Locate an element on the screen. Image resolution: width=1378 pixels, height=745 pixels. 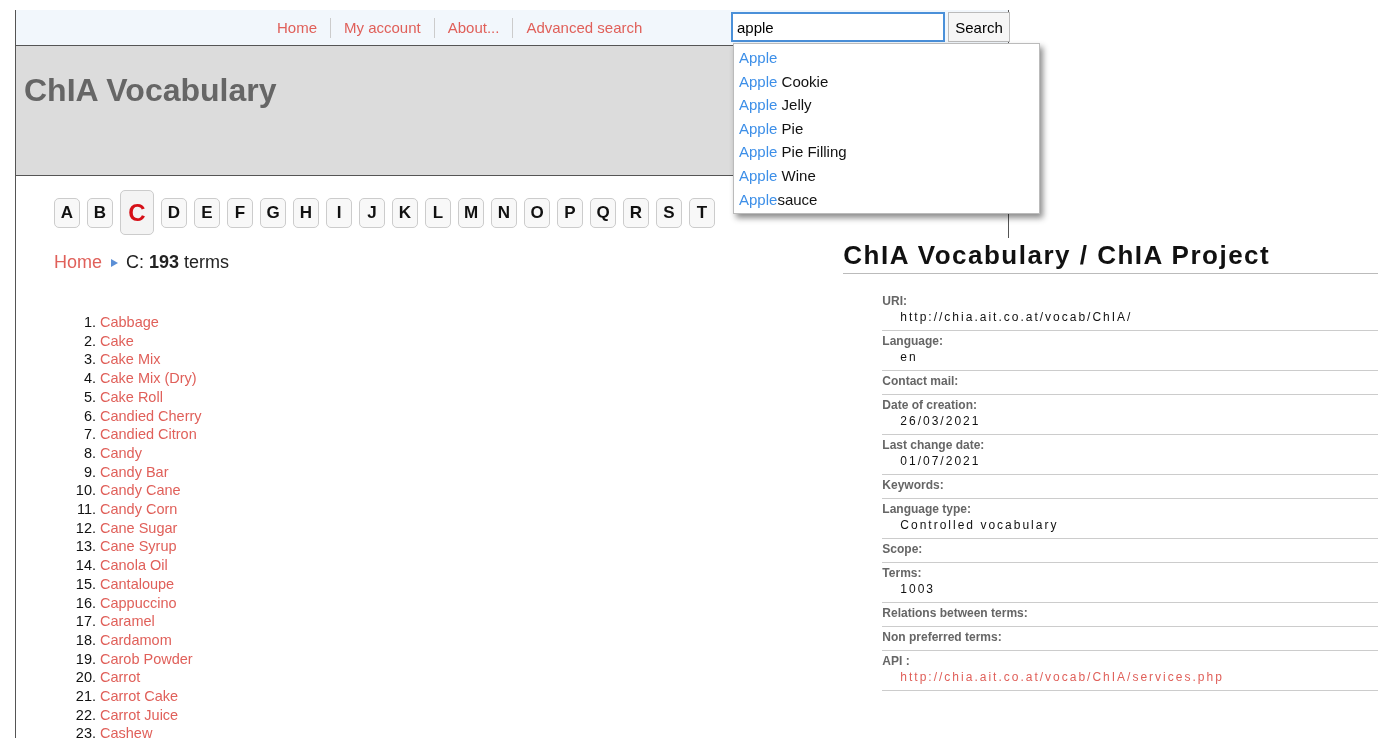
field-value: 01/07/2021 is located at coordinates (940, 461).